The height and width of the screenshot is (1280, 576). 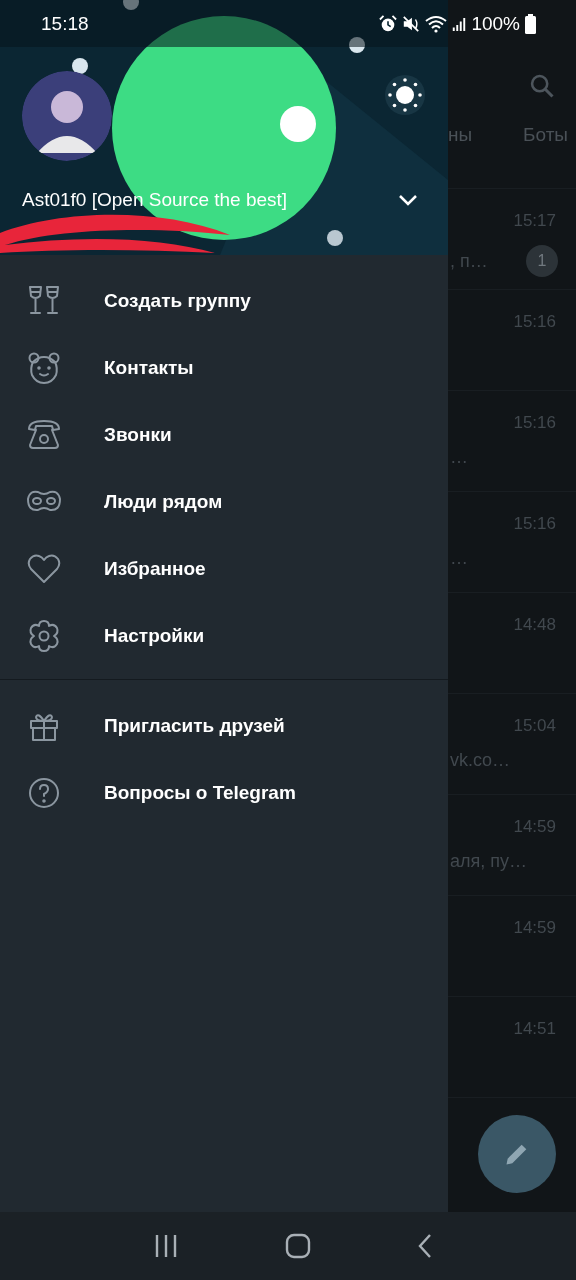 I want to click on menu-item: Создать группу, so click(x=224, y=300).